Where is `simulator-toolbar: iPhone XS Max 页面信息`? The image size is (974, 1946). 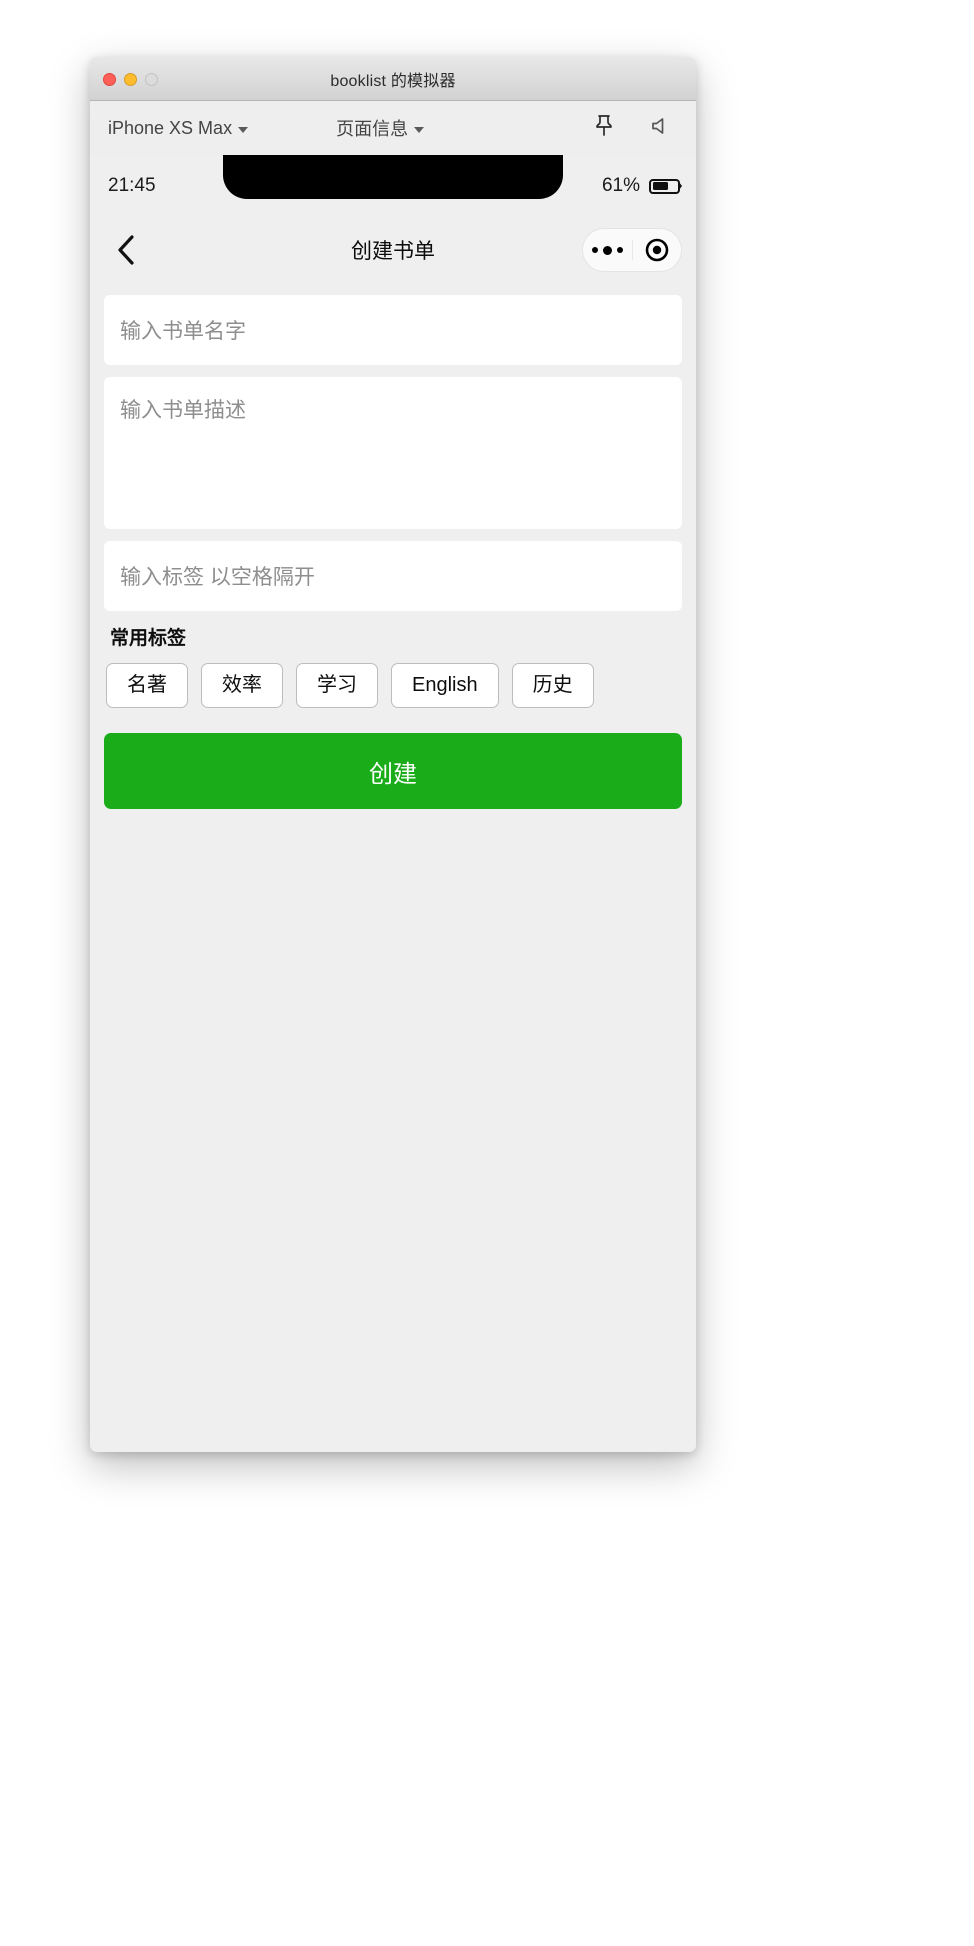
simulator-toolbar: iPhone XS Max 页面信息 is located at coordinates (393, 128).